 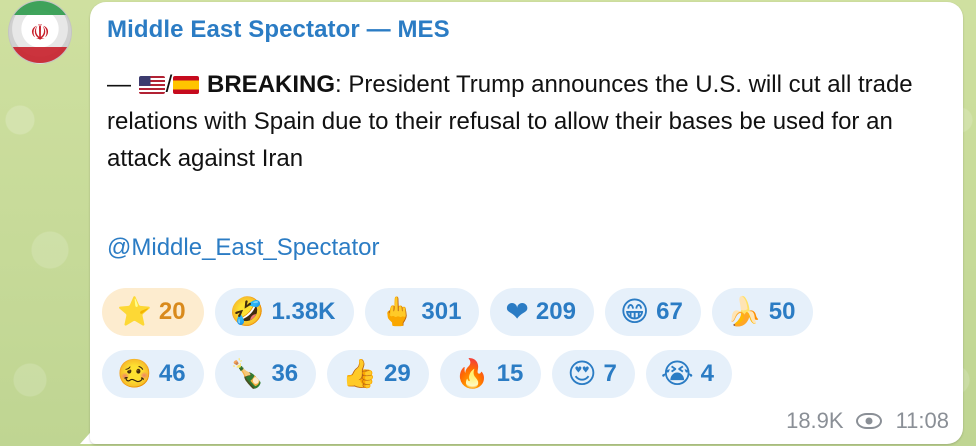 I want to click on reaction-count: 4, so click(x=707, y=373).